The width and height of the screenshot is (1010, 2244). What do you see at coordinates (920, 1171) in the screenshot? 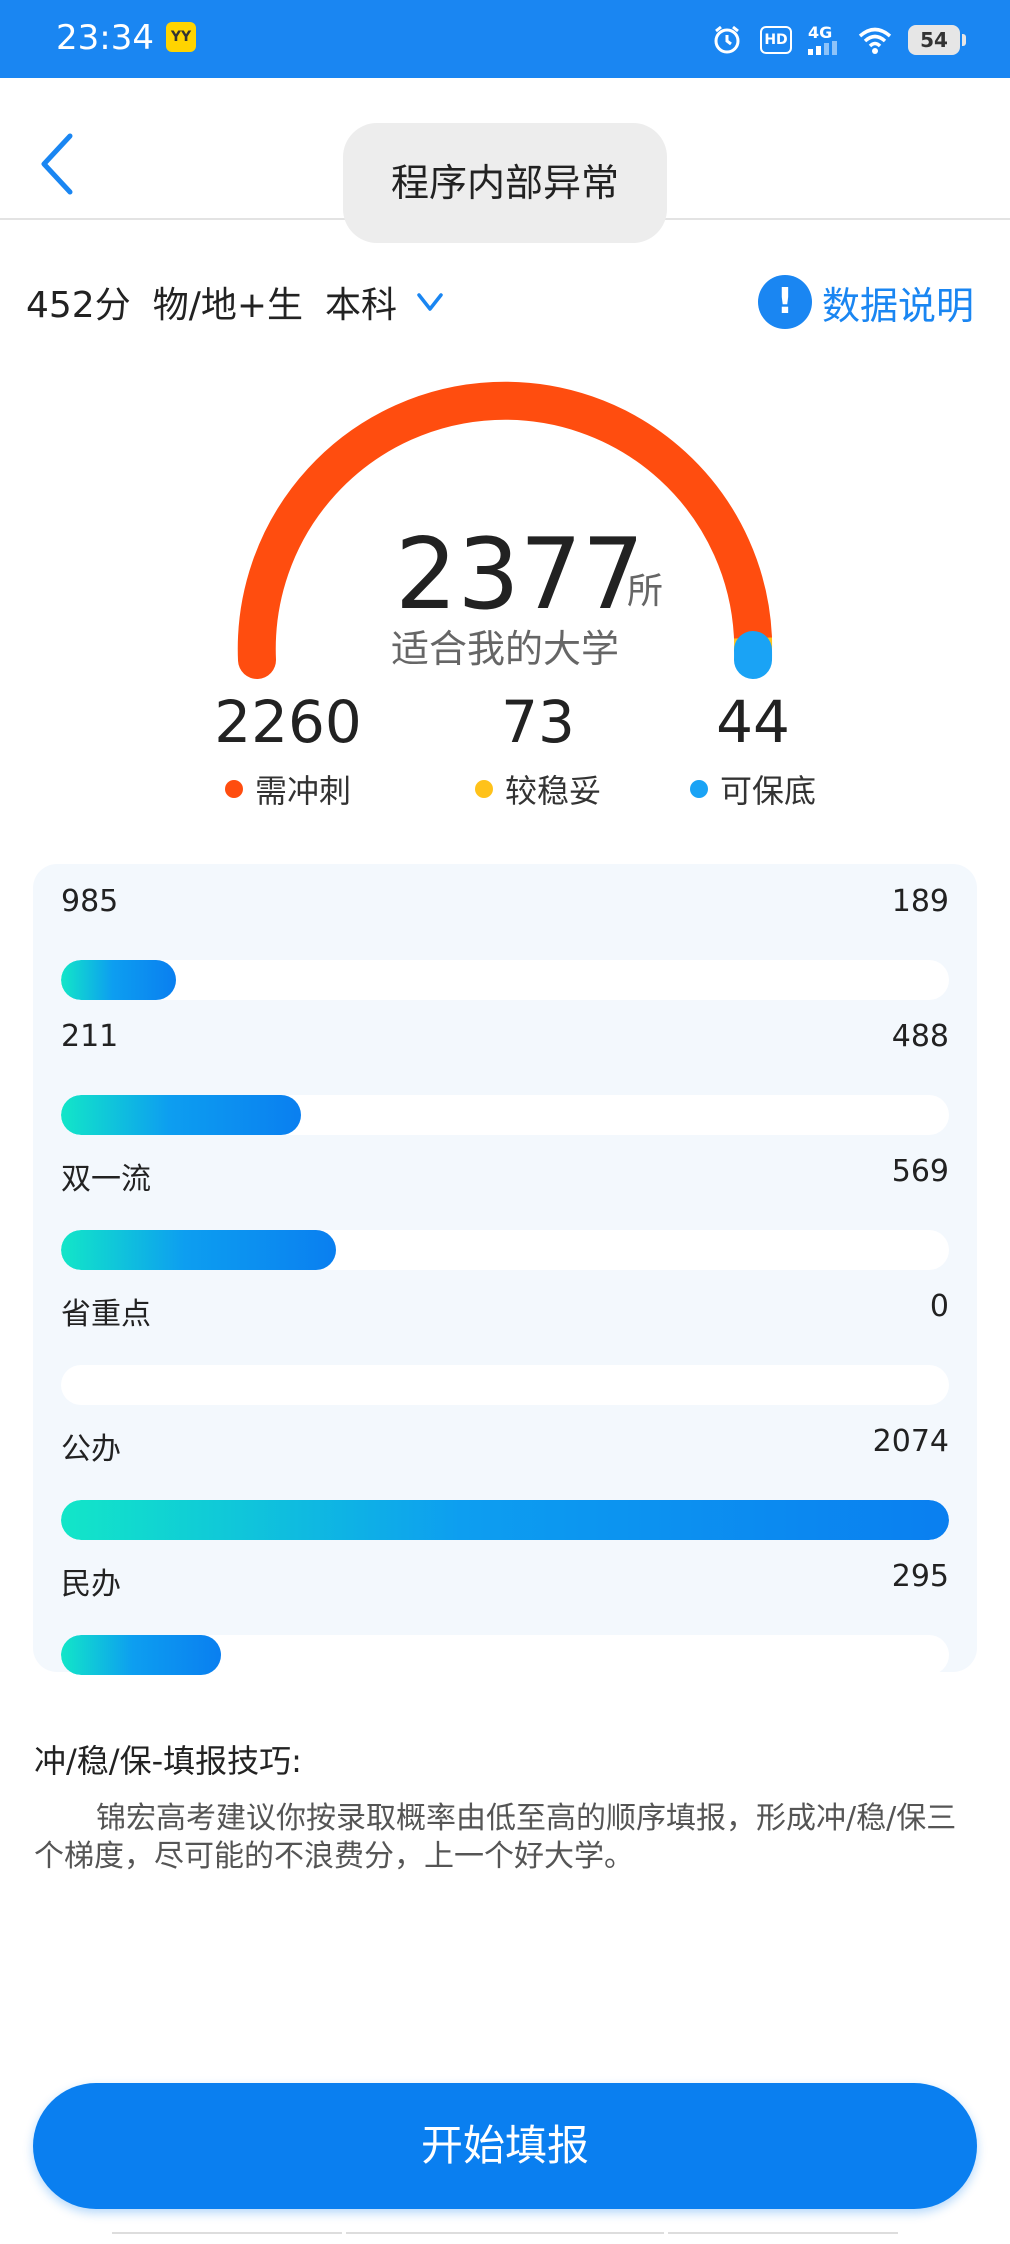
I see `stat-value: 569` at bounding box center [920, 1171].